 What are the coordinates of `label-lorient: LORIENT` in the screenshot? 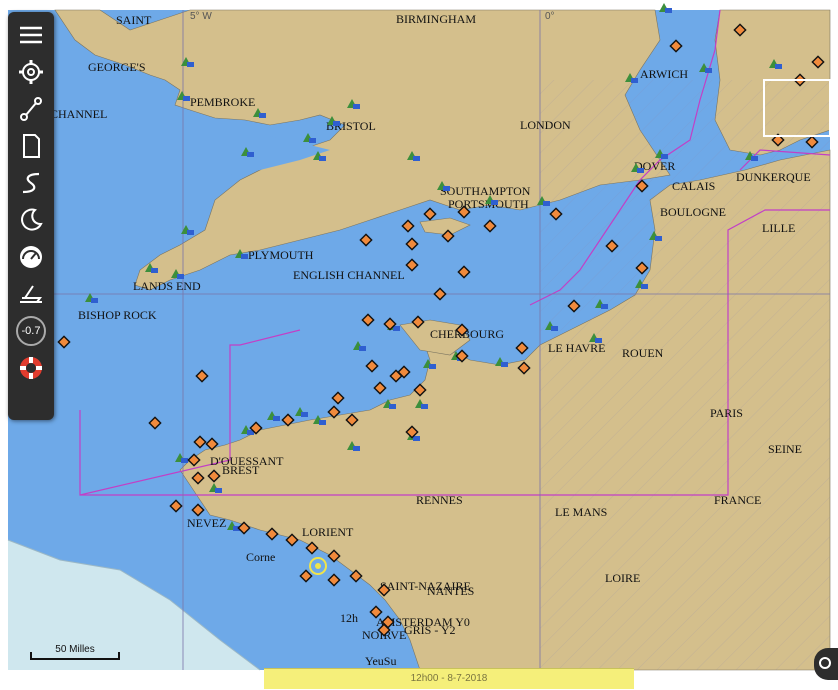 It's located at (328, 532).